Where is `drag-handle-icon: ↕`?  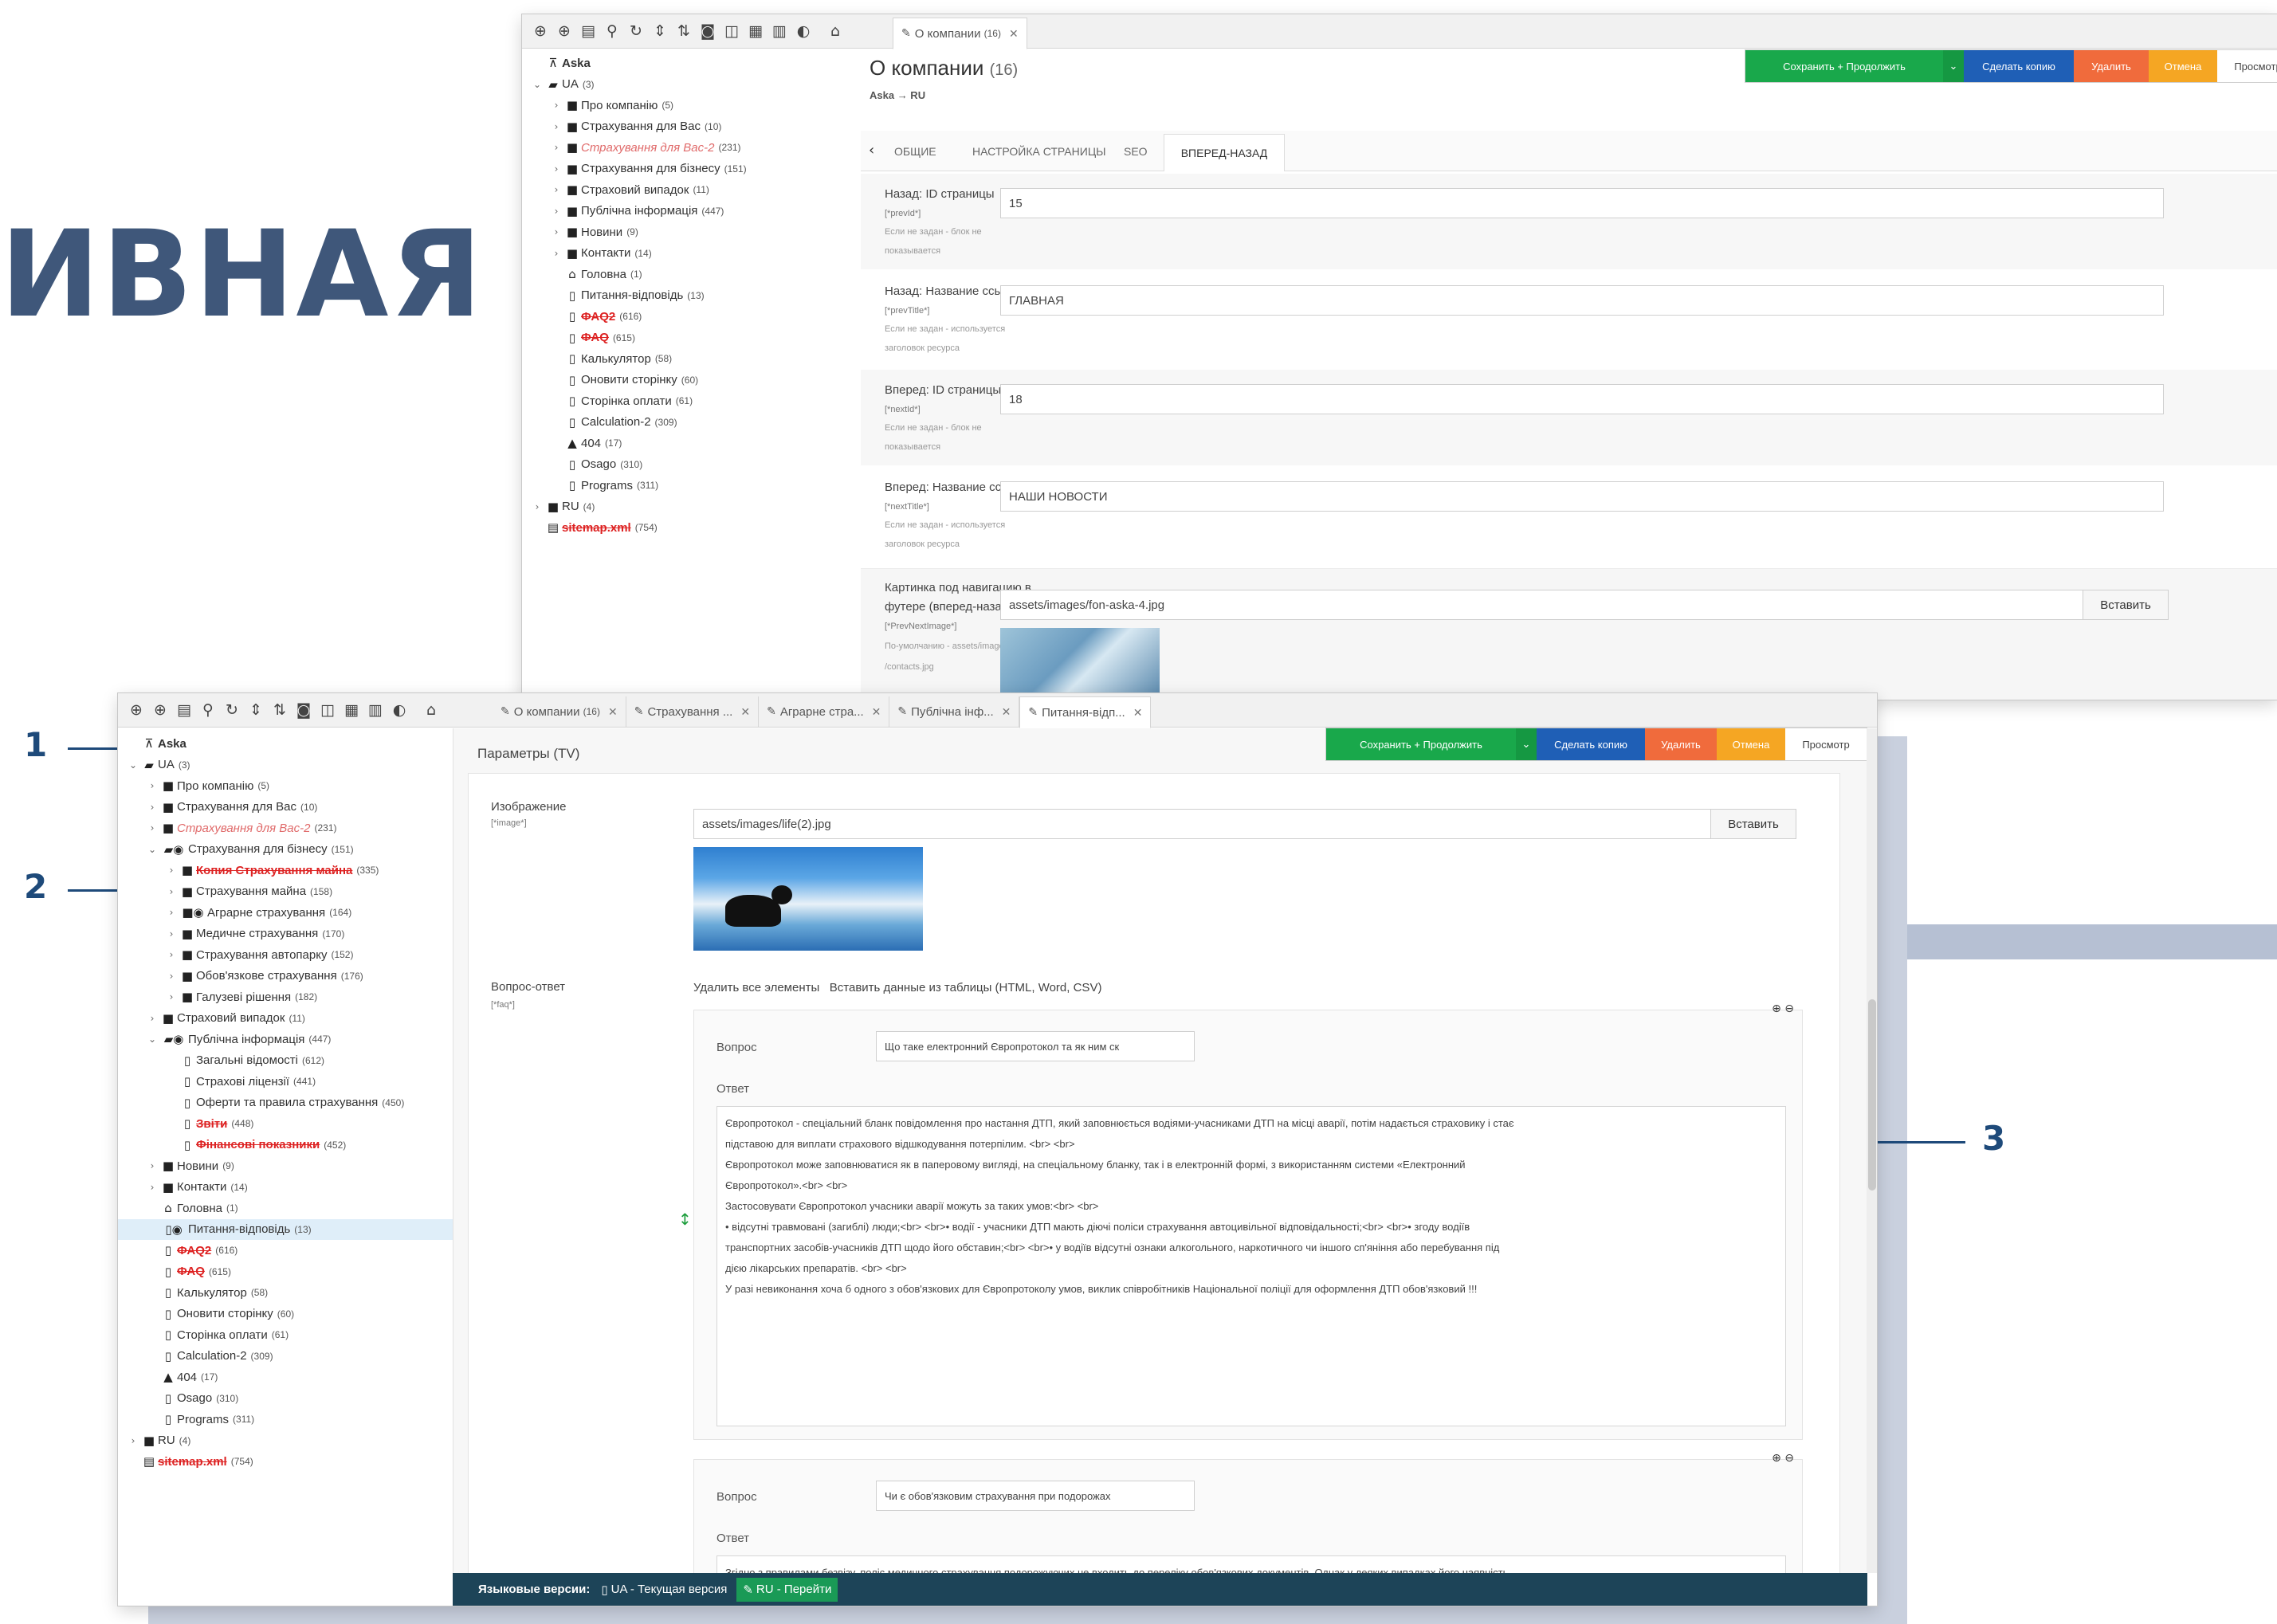 drag-handle-icon: ↕ is located at coordinates (685, 1219).